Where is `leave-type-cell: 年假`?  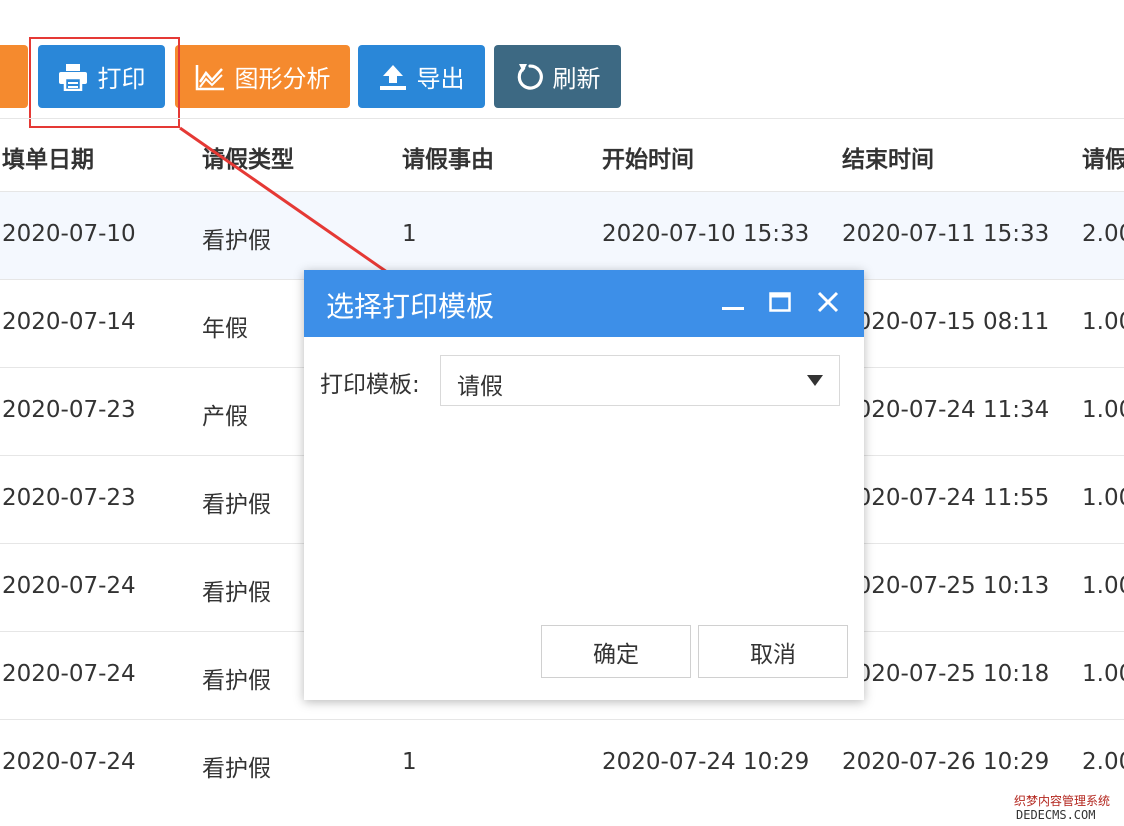
leave-type-cell: 年假 is located at coordinates (225, 329).